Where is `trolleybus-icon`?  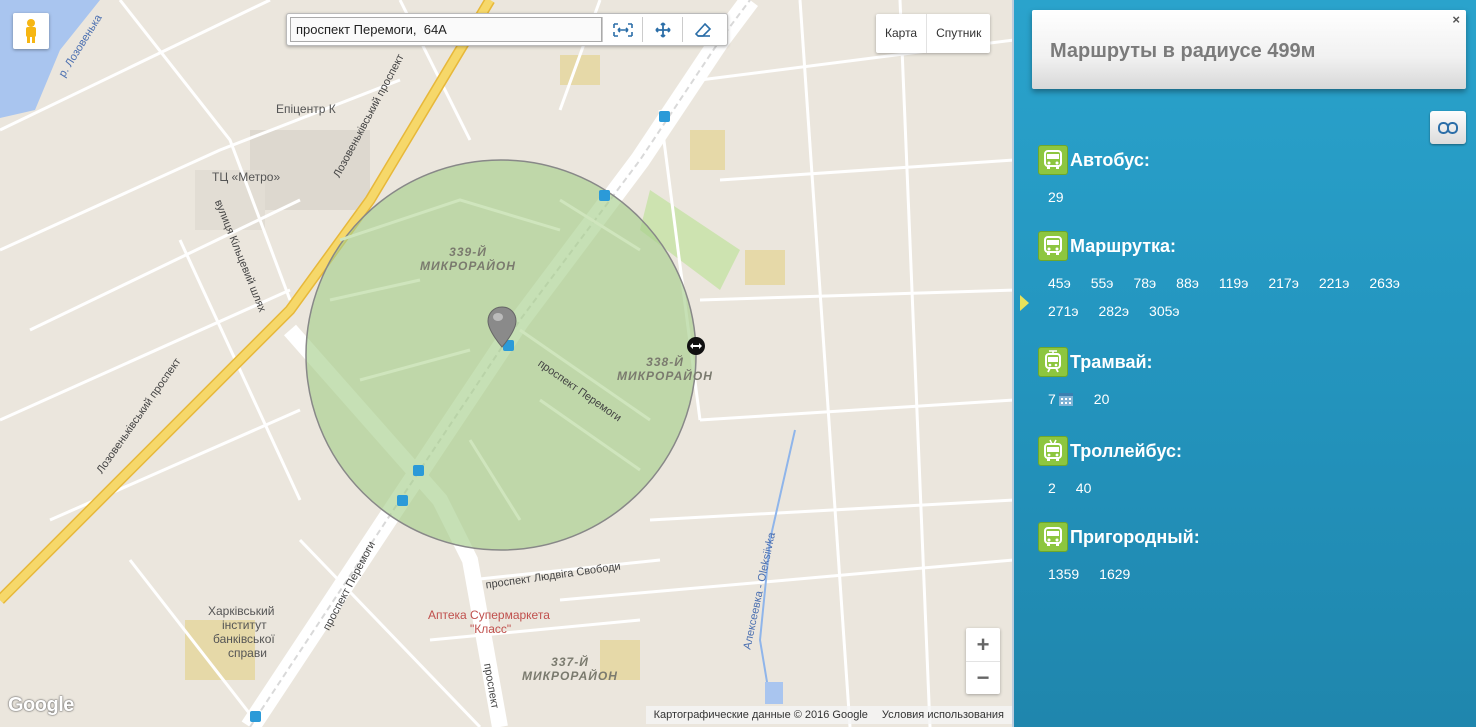
trolleybus-icon is located at coordinates (1053, 451).